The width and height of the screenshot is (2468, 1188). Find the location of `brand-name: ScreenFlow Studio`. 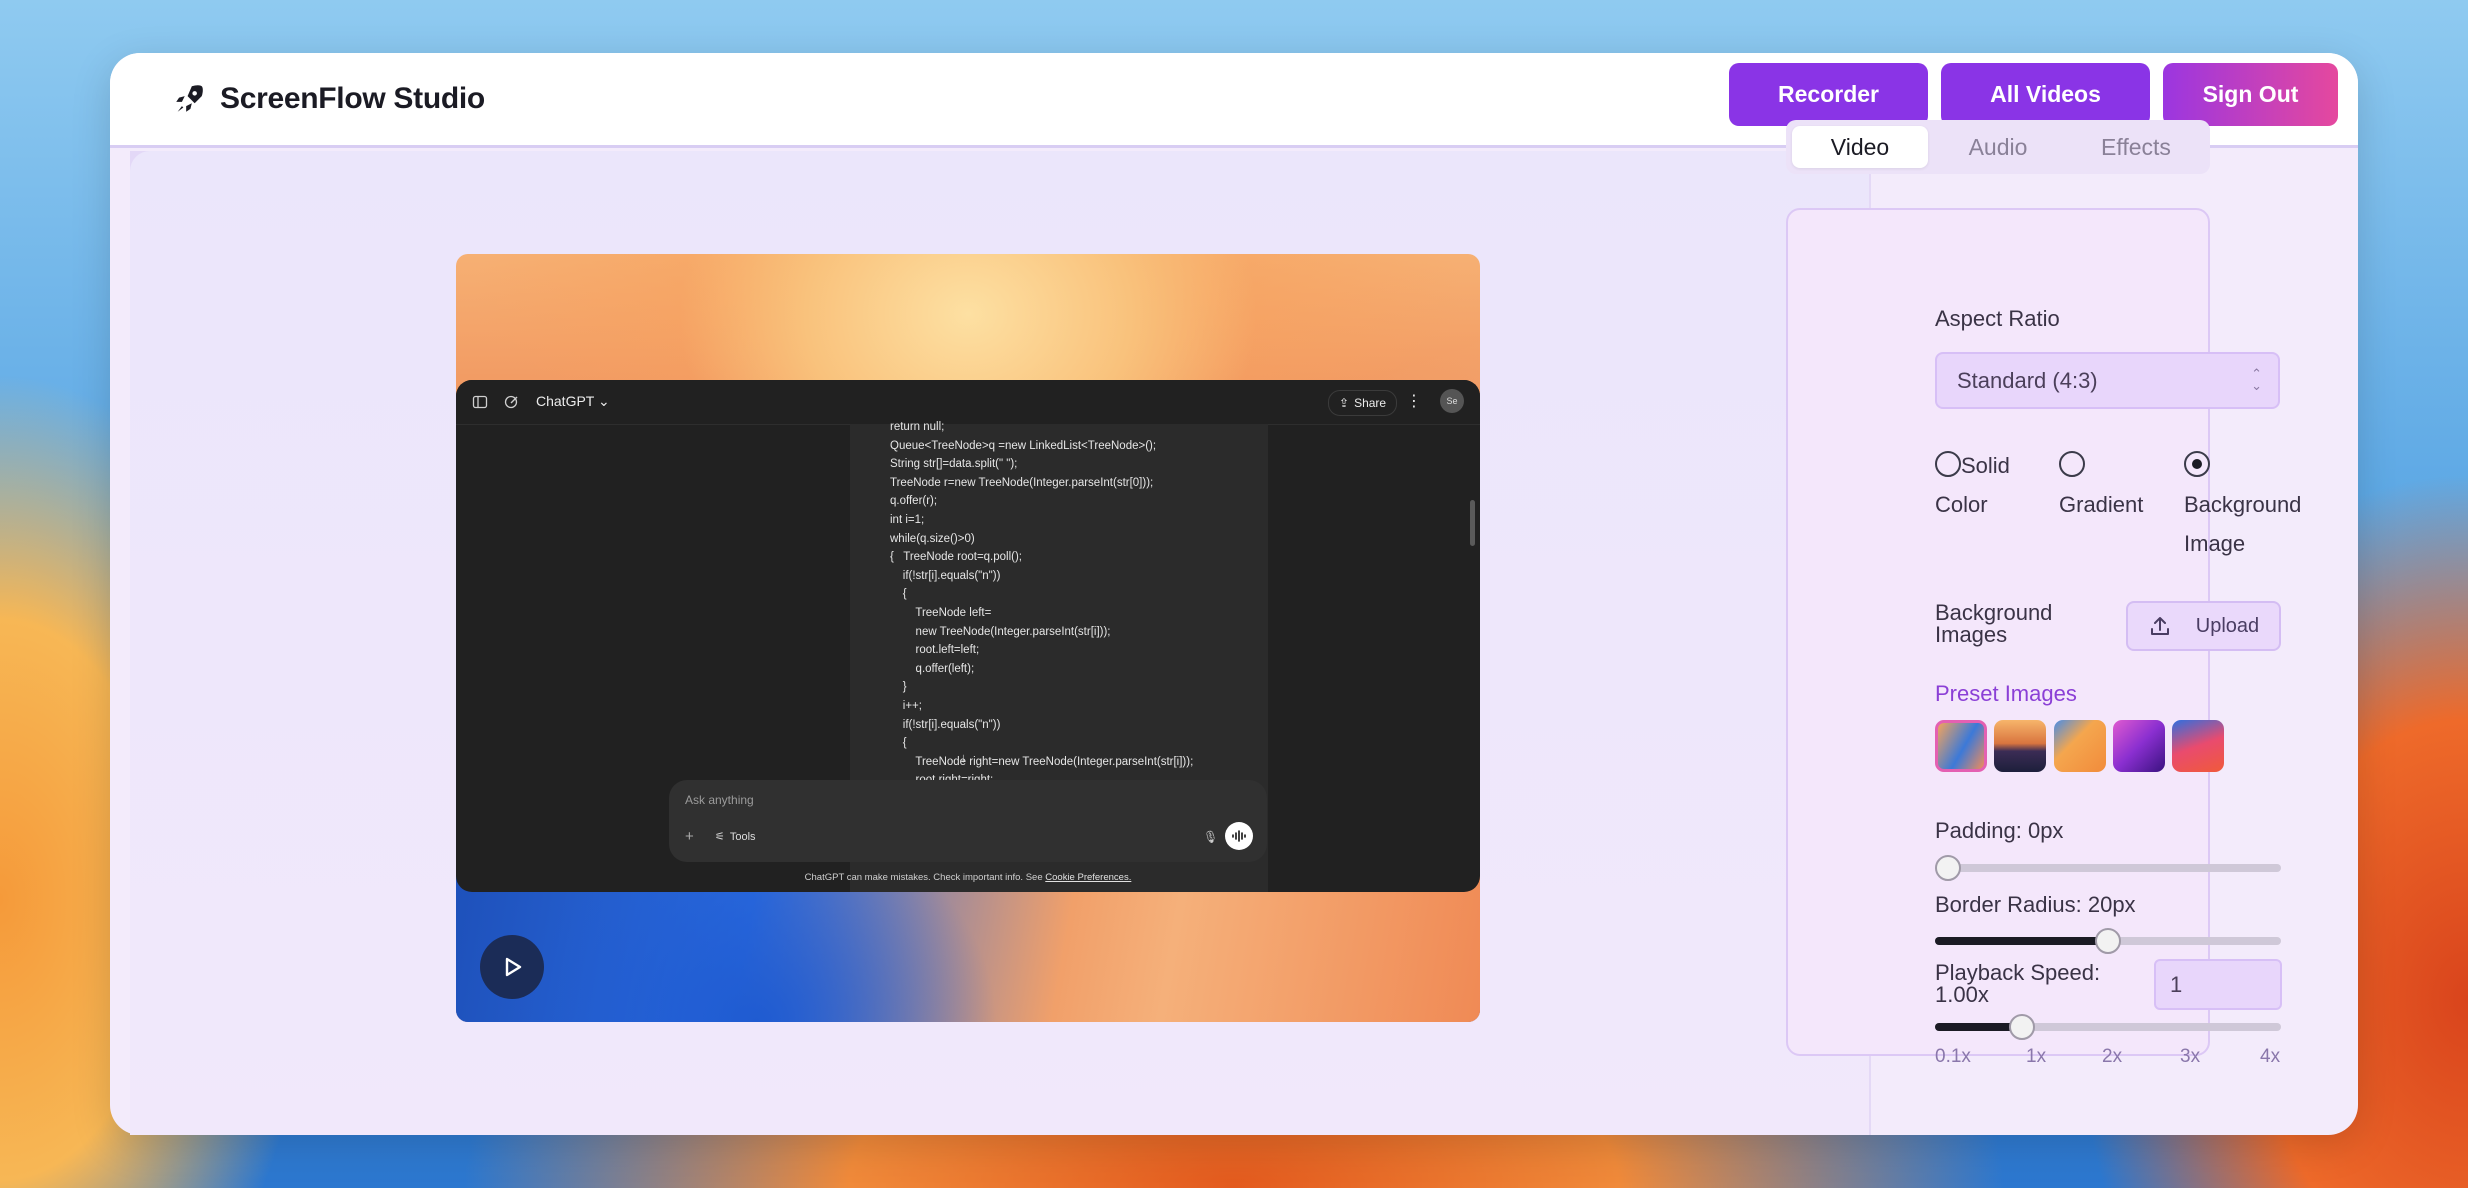

brand-name: ScreenFlow Studio is located at coordinates (352, 98).